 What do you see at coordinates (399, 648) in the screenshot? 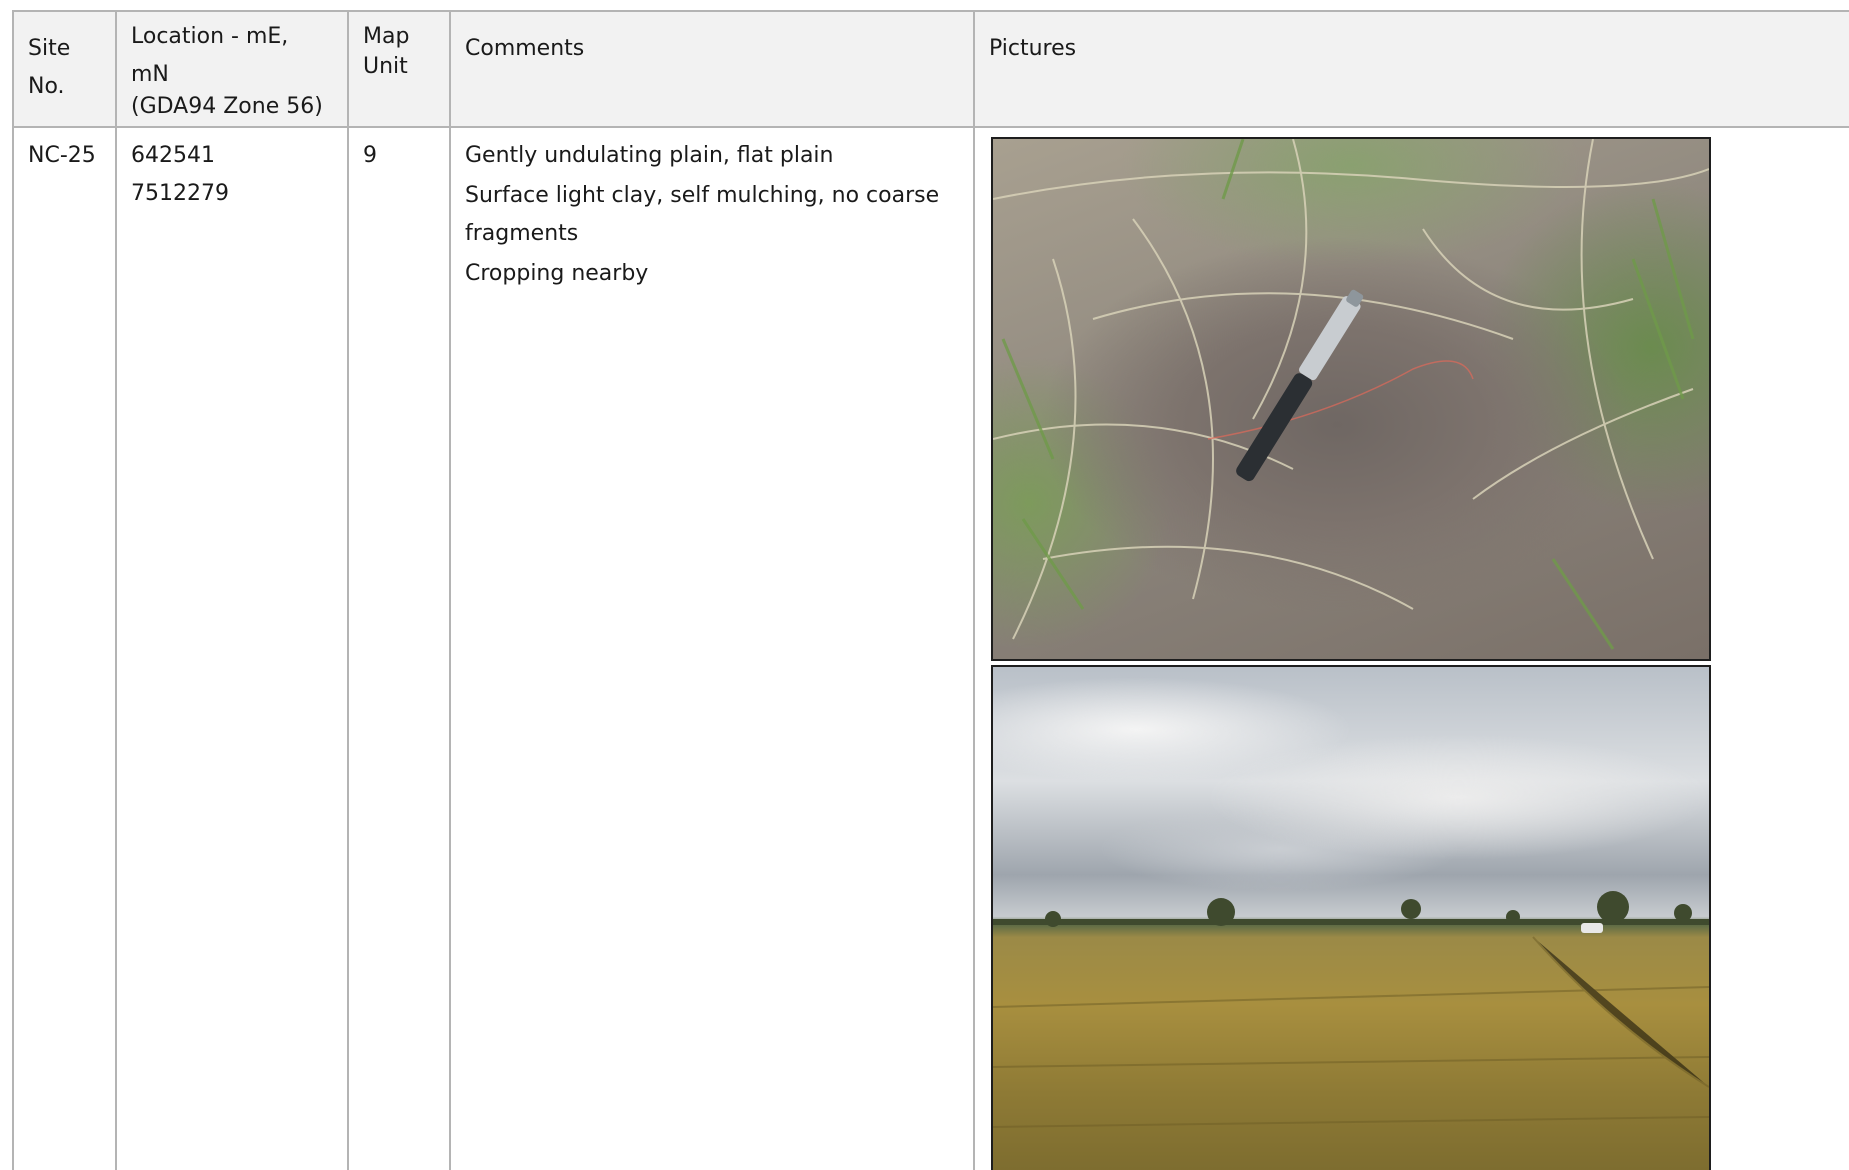
I see `cell-map-unit: 9` at bounding box center [399, 648].